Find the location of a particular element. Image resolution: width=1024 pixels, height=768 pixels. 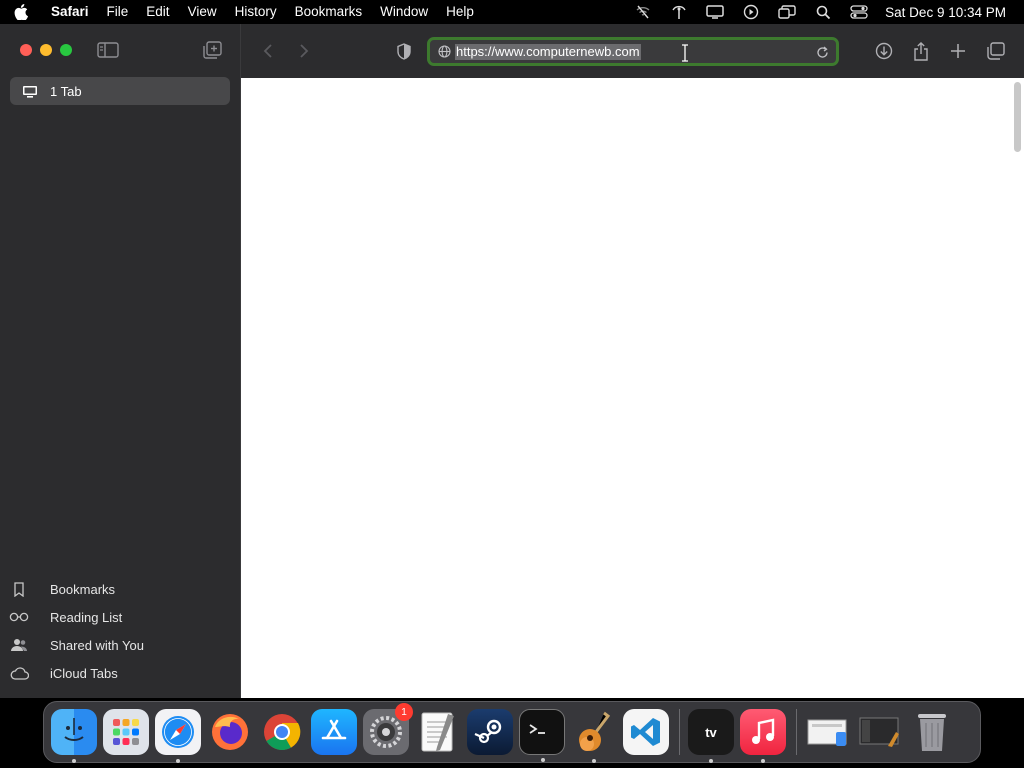

compass-icon is located at coordinates (178, 732).